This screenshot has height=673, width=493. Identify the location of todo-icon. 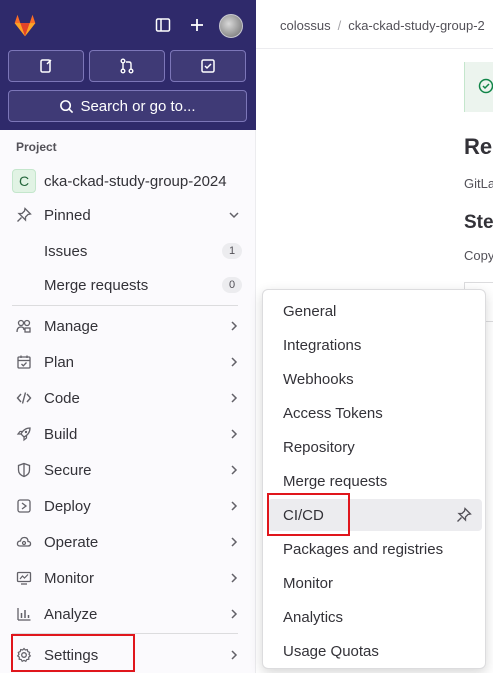
(208, 66).